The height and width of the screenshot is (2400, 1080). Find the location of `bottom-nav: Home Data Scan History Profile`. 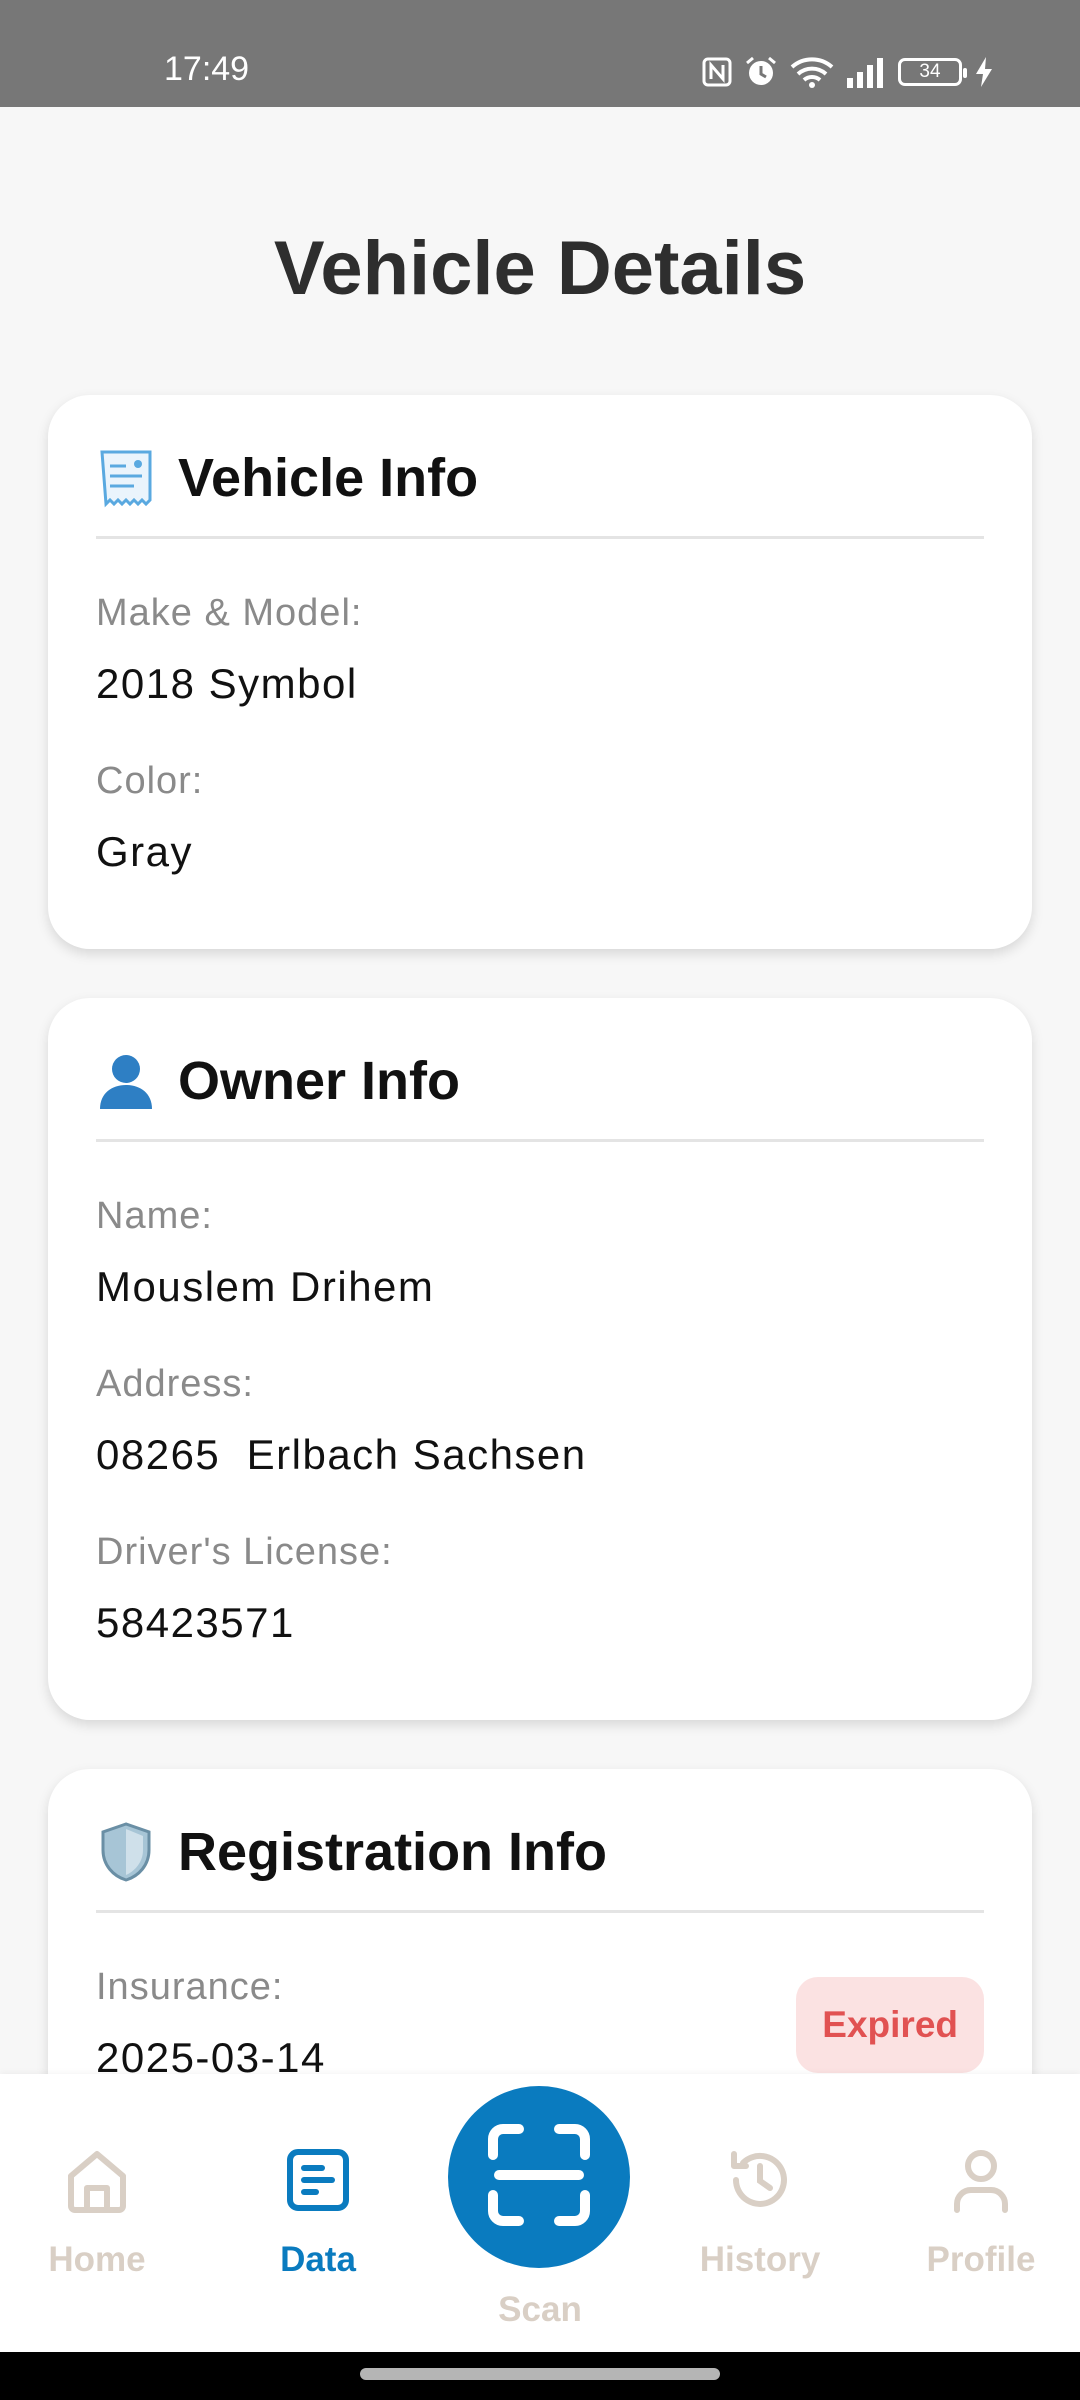

bottom-nav: Home Data Scan History Profile is located at coordinates (540, 2213).